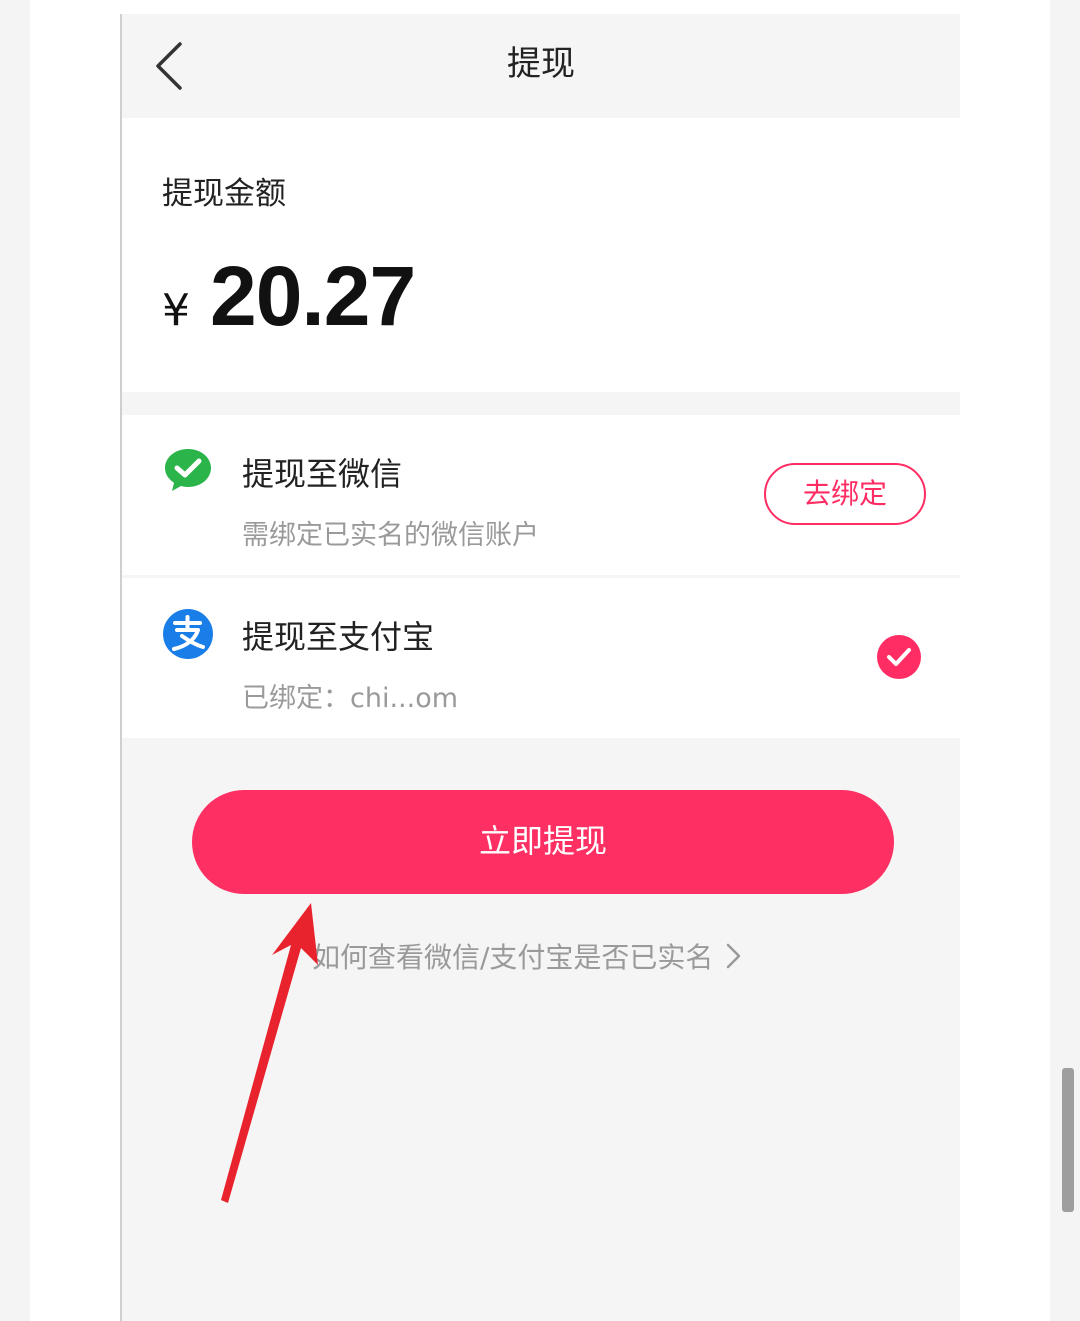  What do you see at coordinates (845, 494) in the screenshot?
I see `bind-wechat-button: 去绑定` at bounding box center [845, 494].